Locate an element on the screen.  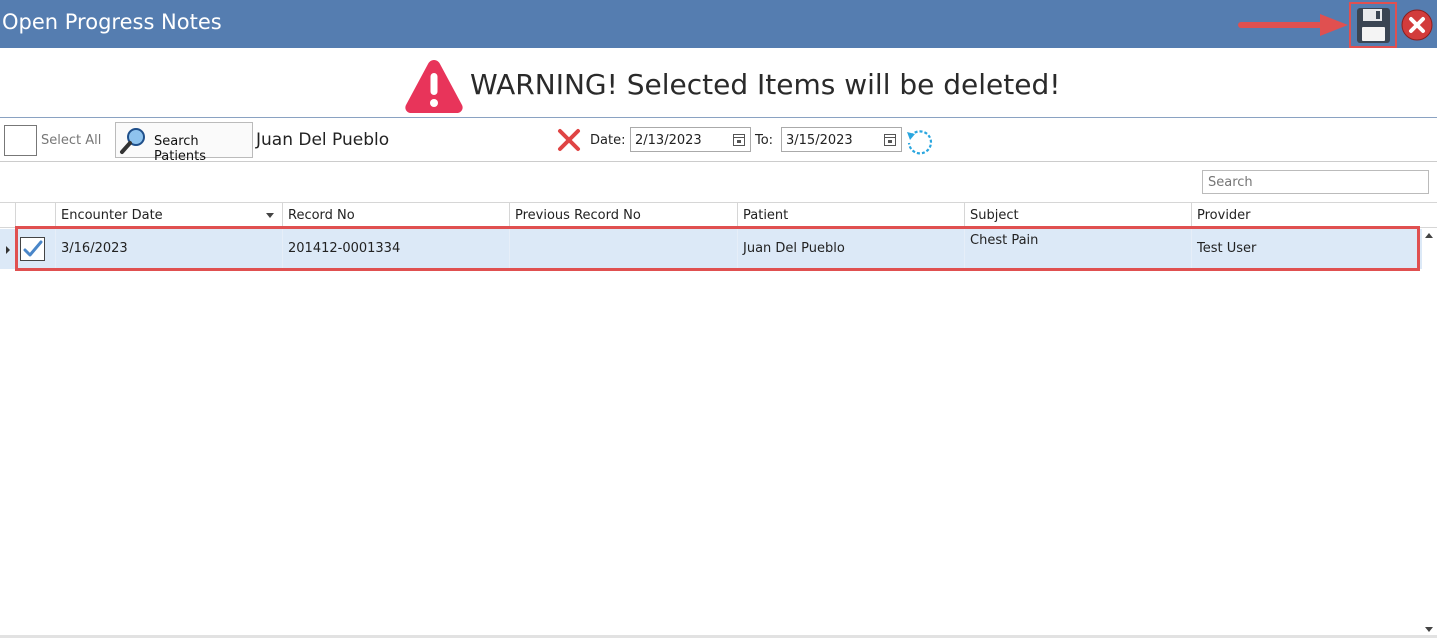
vertical-scrollbar is located at coordinates (1429, 432).